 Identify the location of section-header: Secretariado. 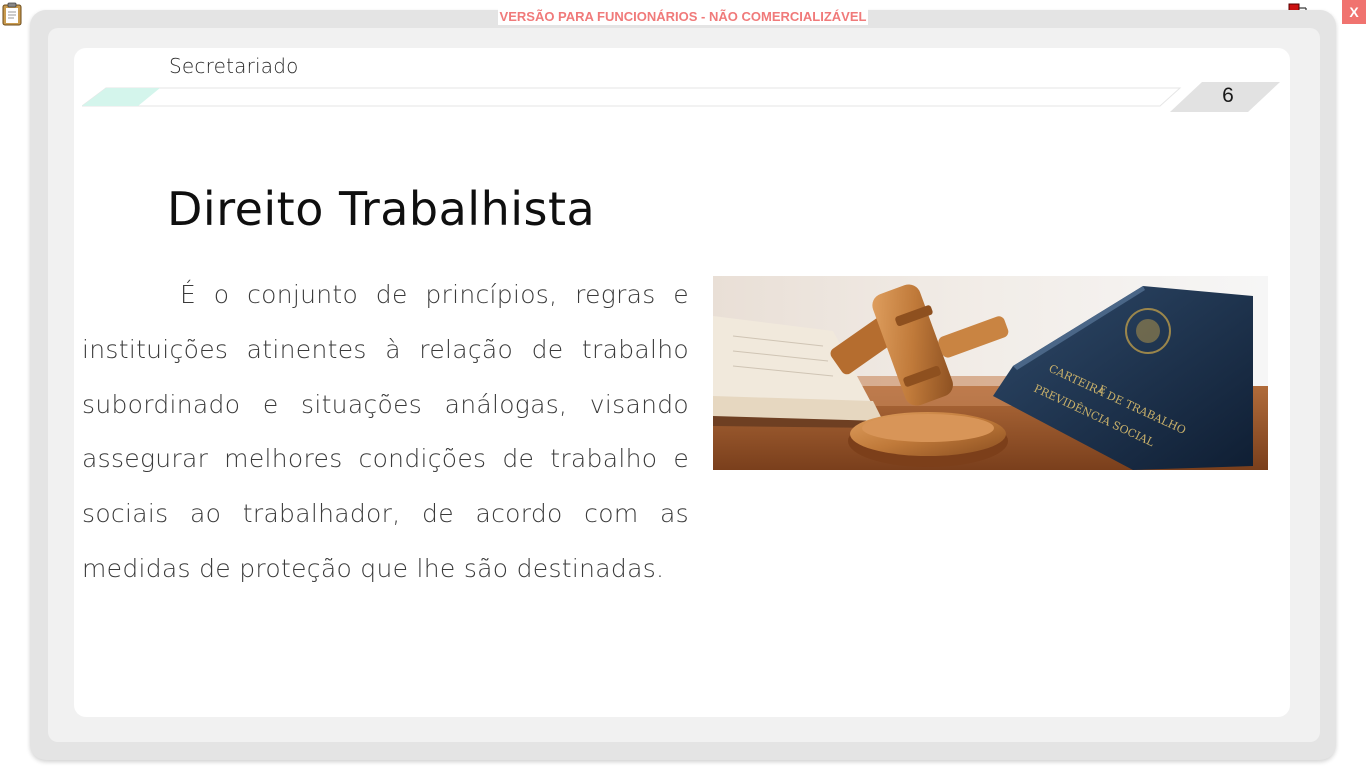
(234, 66).